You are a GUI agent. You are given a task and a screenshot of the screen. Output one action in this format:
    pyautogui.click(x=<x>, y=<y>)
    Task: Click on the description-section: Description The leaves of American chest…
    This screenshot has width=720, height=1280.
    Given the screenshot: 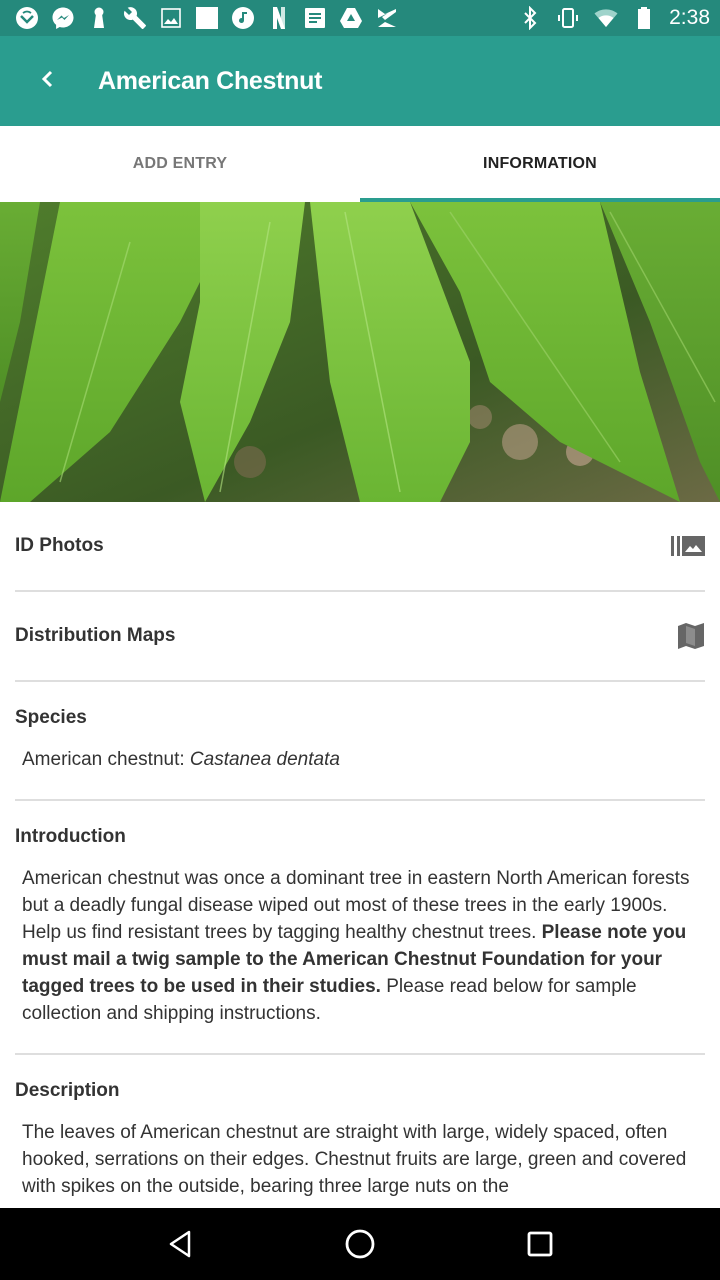 What is the action you would take?
    pyautogui.click(x=360, y=1140)
    